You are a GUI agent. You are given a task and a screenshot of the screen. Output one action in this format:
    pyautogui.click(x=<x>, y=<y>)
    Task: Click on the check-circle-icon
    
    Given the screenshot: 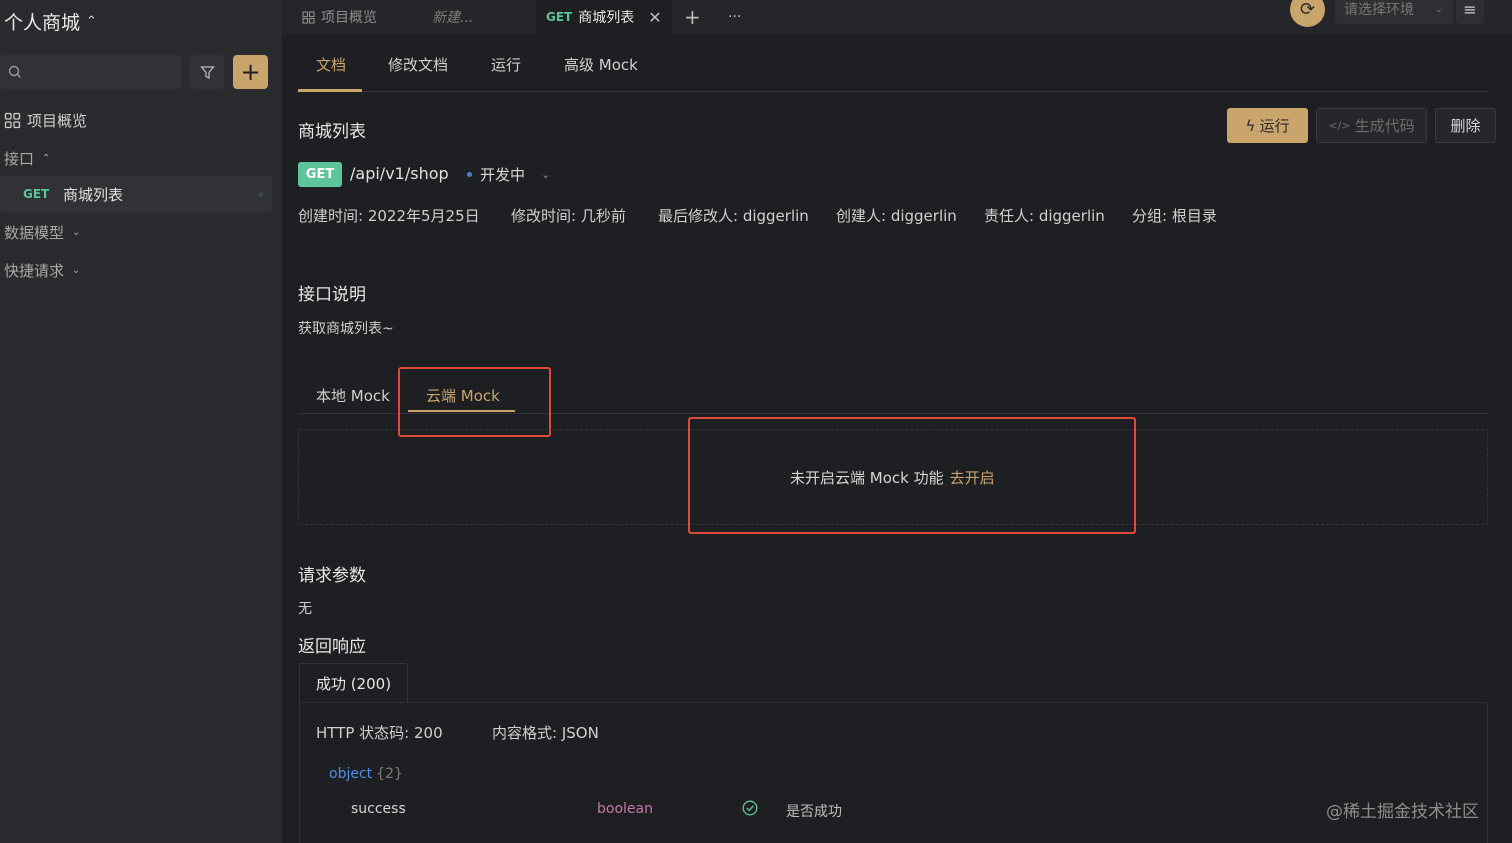 What is the action you would take?
    pyautogui.click(x=750, y=808)
    